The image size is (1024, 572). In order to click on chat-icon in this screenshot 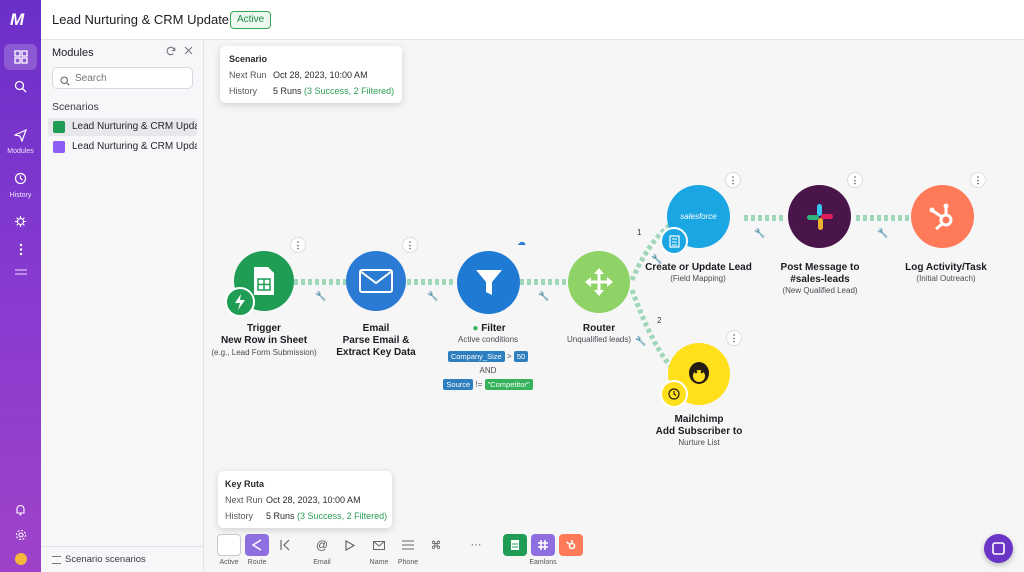, I will do `click(998, 548)`.